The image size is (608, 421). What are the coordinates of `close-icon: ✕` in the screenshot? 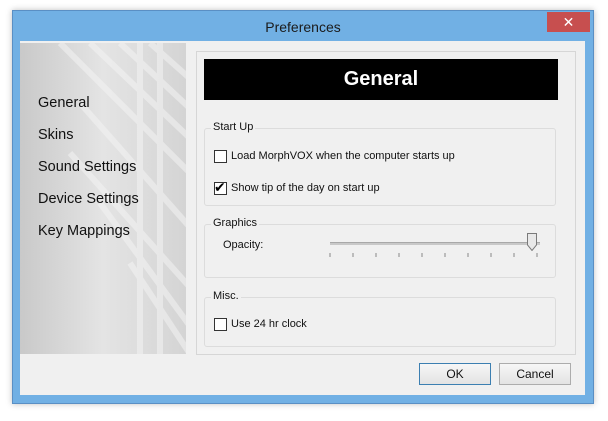 It's located at (568, 22).